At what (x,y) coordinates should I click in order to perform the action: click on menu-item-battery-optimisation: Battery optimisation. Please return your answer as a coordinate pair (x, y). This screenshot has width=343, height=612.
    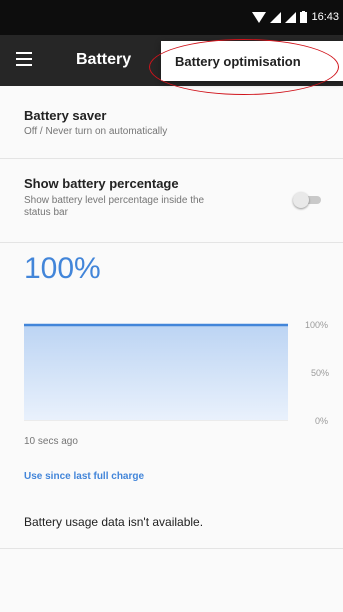
    Looking at the image, I should click on (231, 61).